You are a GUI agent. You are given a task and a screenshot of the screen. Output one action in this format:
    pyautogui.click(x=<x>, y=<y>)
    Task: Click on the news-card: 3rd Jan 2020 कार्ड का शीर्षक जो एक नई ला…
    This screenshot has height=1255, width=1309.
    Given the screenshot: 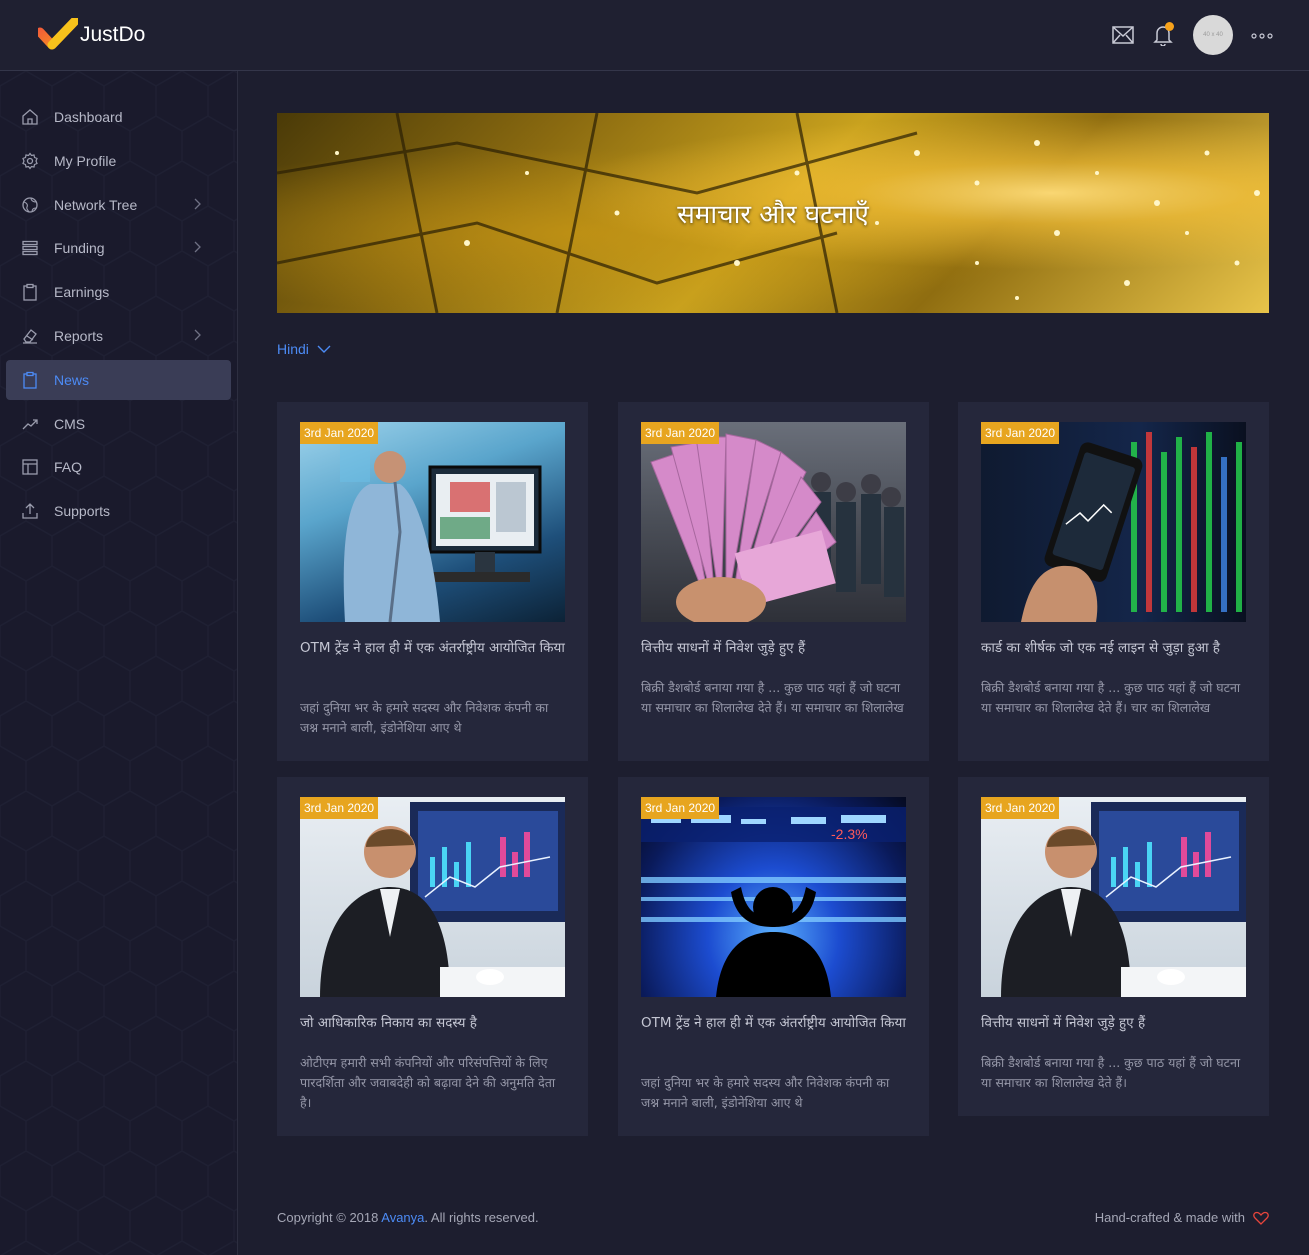 What is the action you would take?
    pyautogui.click(x=1113, y=581)
    